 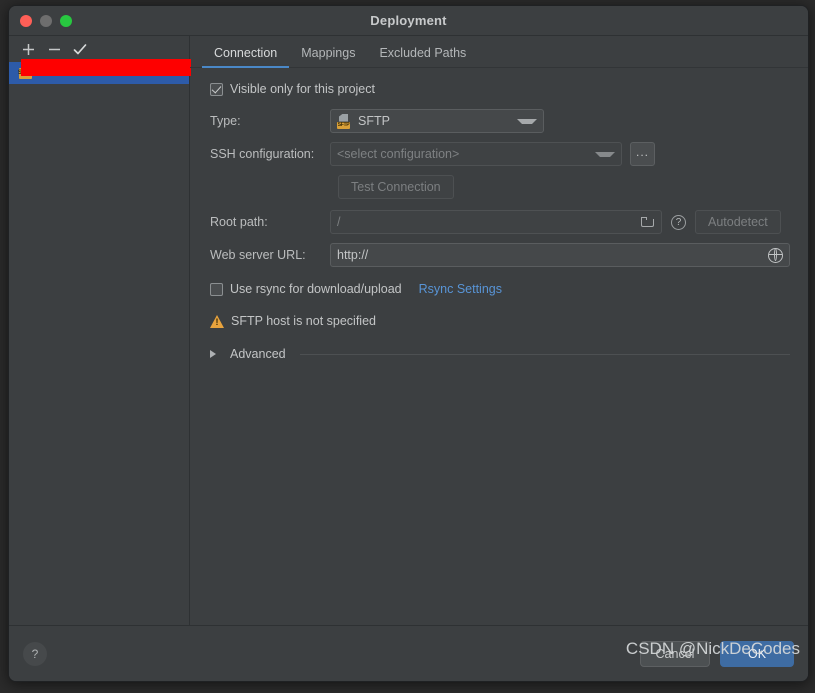 I want to click on add-server-button, so click(x=28, y=49).